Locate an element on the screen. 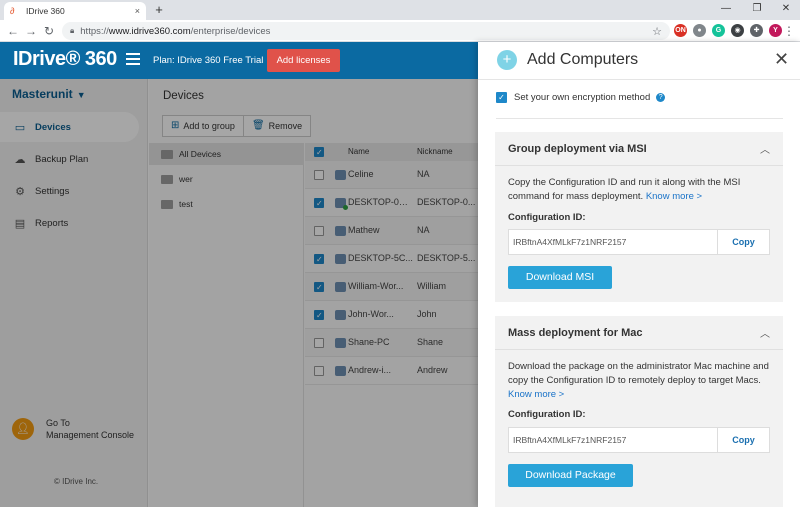 This screenshot has width=800, height=507. mac-config-value: IRBftnA4XfMLkF7z1NRF2157 is located at coordinates (613, 440).